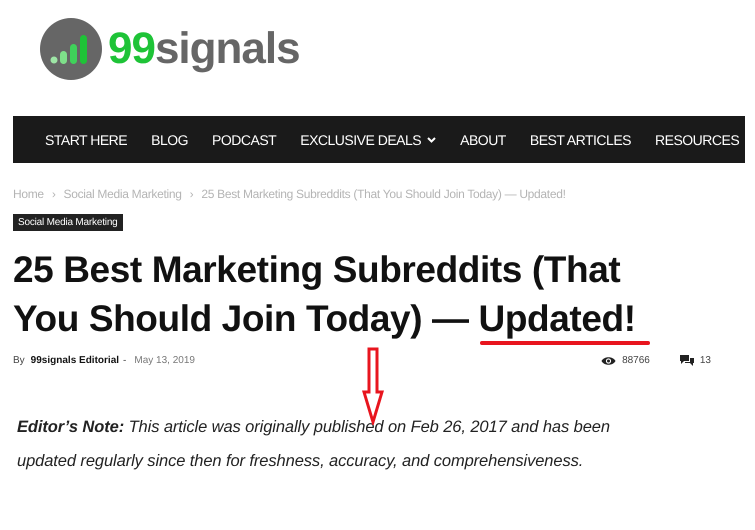  I want to click on logo-icon, so click(71, 49).